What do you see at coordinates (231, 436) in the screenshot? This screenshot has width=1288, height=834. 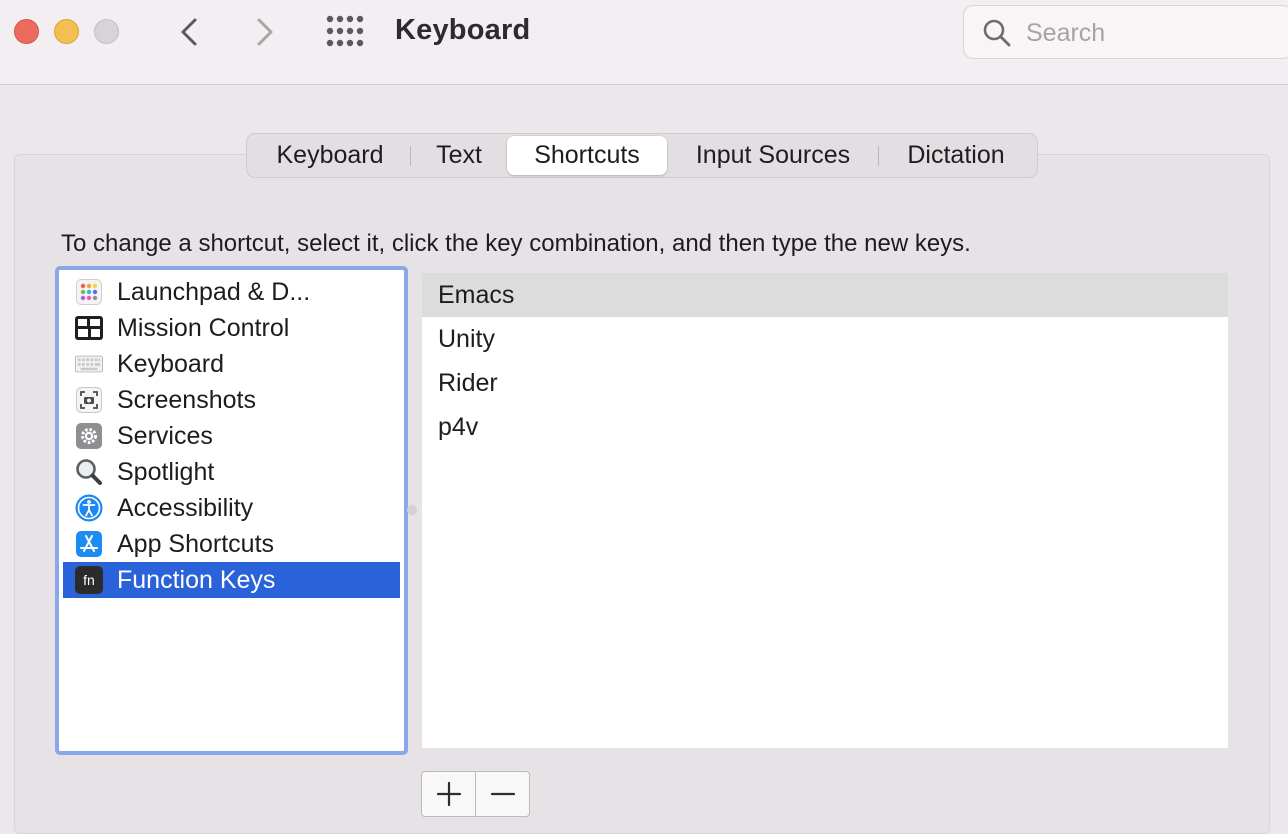 I see `category-services: Services` at bounding box center [231, 436].